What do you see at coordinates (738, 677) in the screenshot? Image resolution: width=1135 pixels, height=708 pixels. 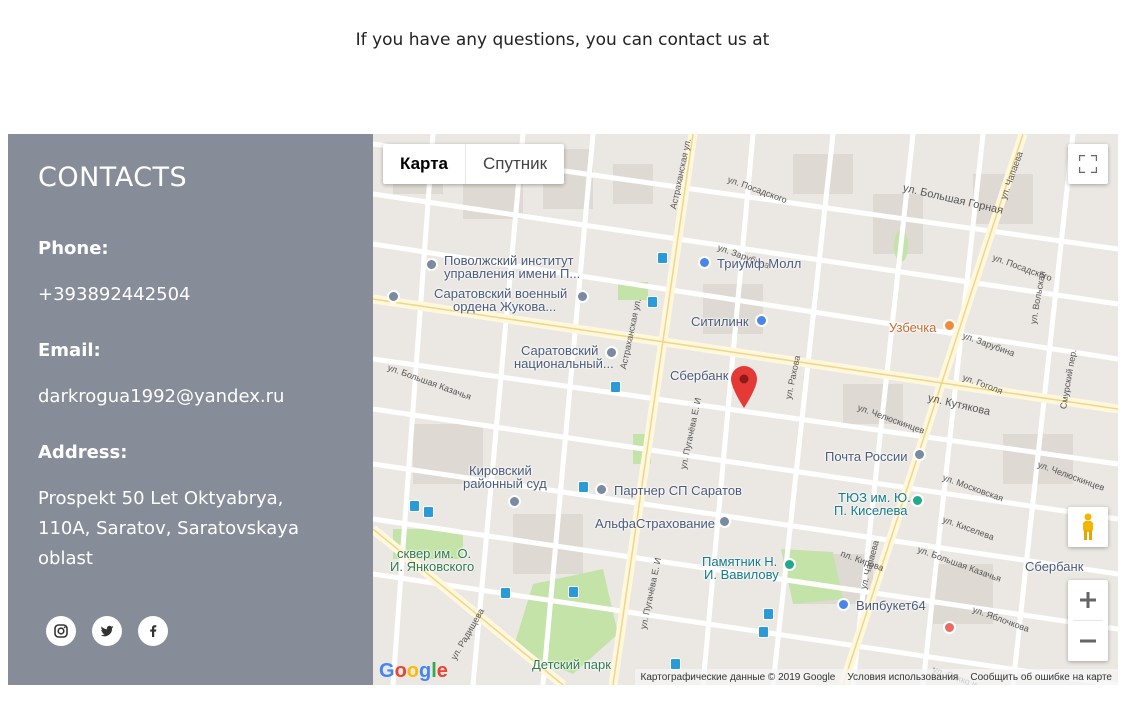 I see `map-data-text: Картографические данные © 2019 Google` at bounding box center [738, 677].